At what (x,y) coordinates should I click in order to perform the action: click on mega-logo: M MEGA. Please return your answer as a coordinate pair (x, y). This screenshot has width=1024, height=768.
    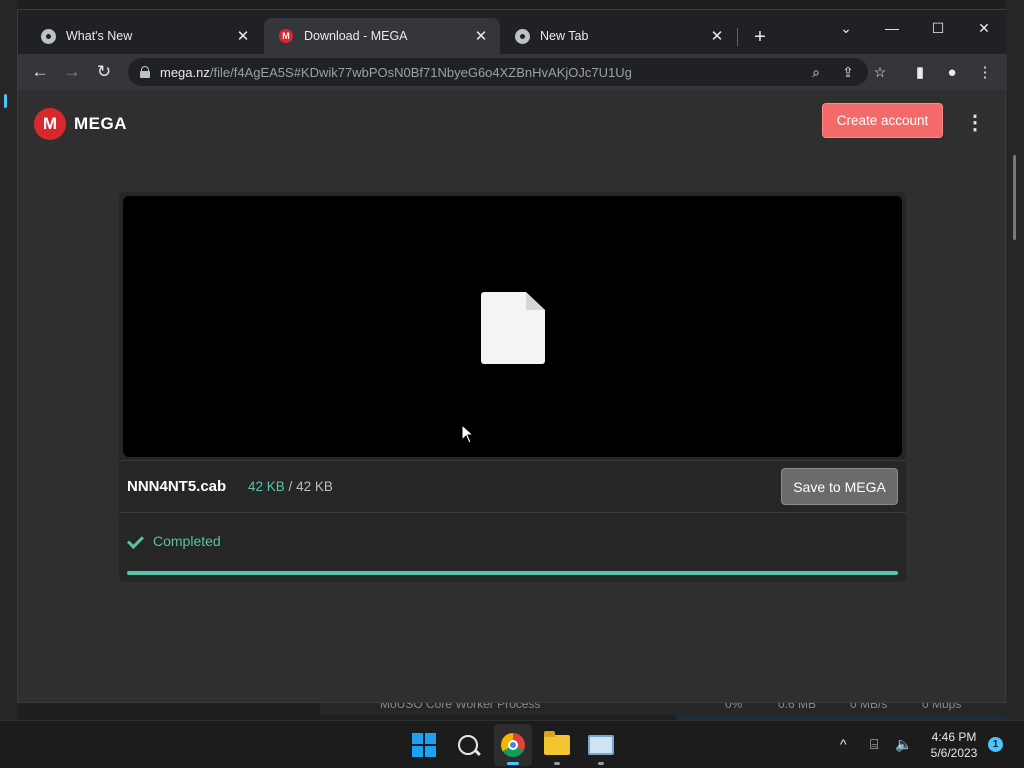
    Looking at the image, I should click on (80, 124).